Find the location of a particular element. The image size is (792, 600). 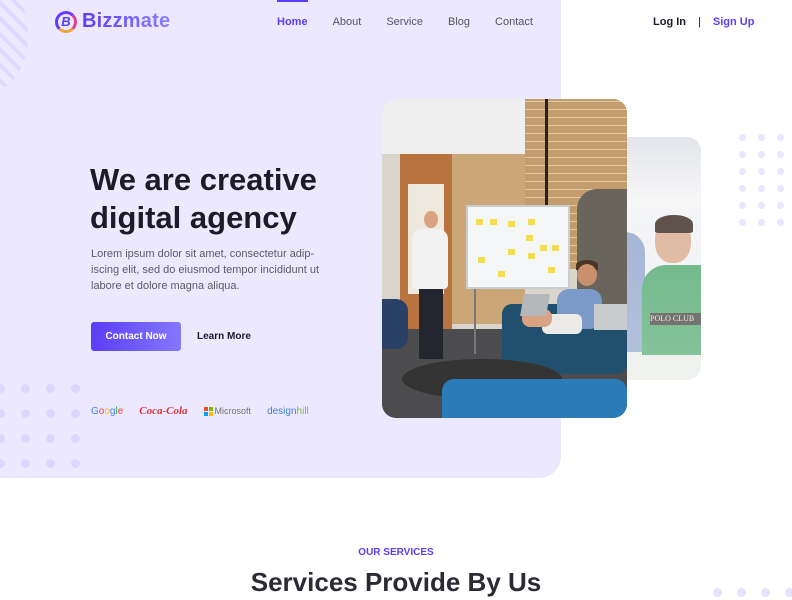

nav-contact: Contact is located at coordinates (514, 14).